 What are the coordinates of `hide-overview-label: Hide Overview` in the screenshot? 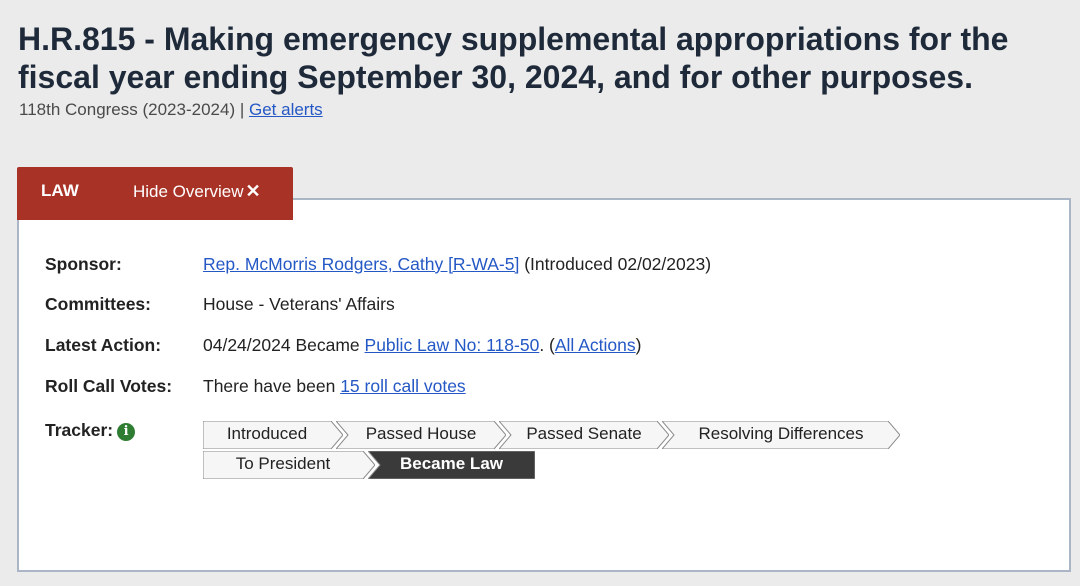 It's located at (188, 191).